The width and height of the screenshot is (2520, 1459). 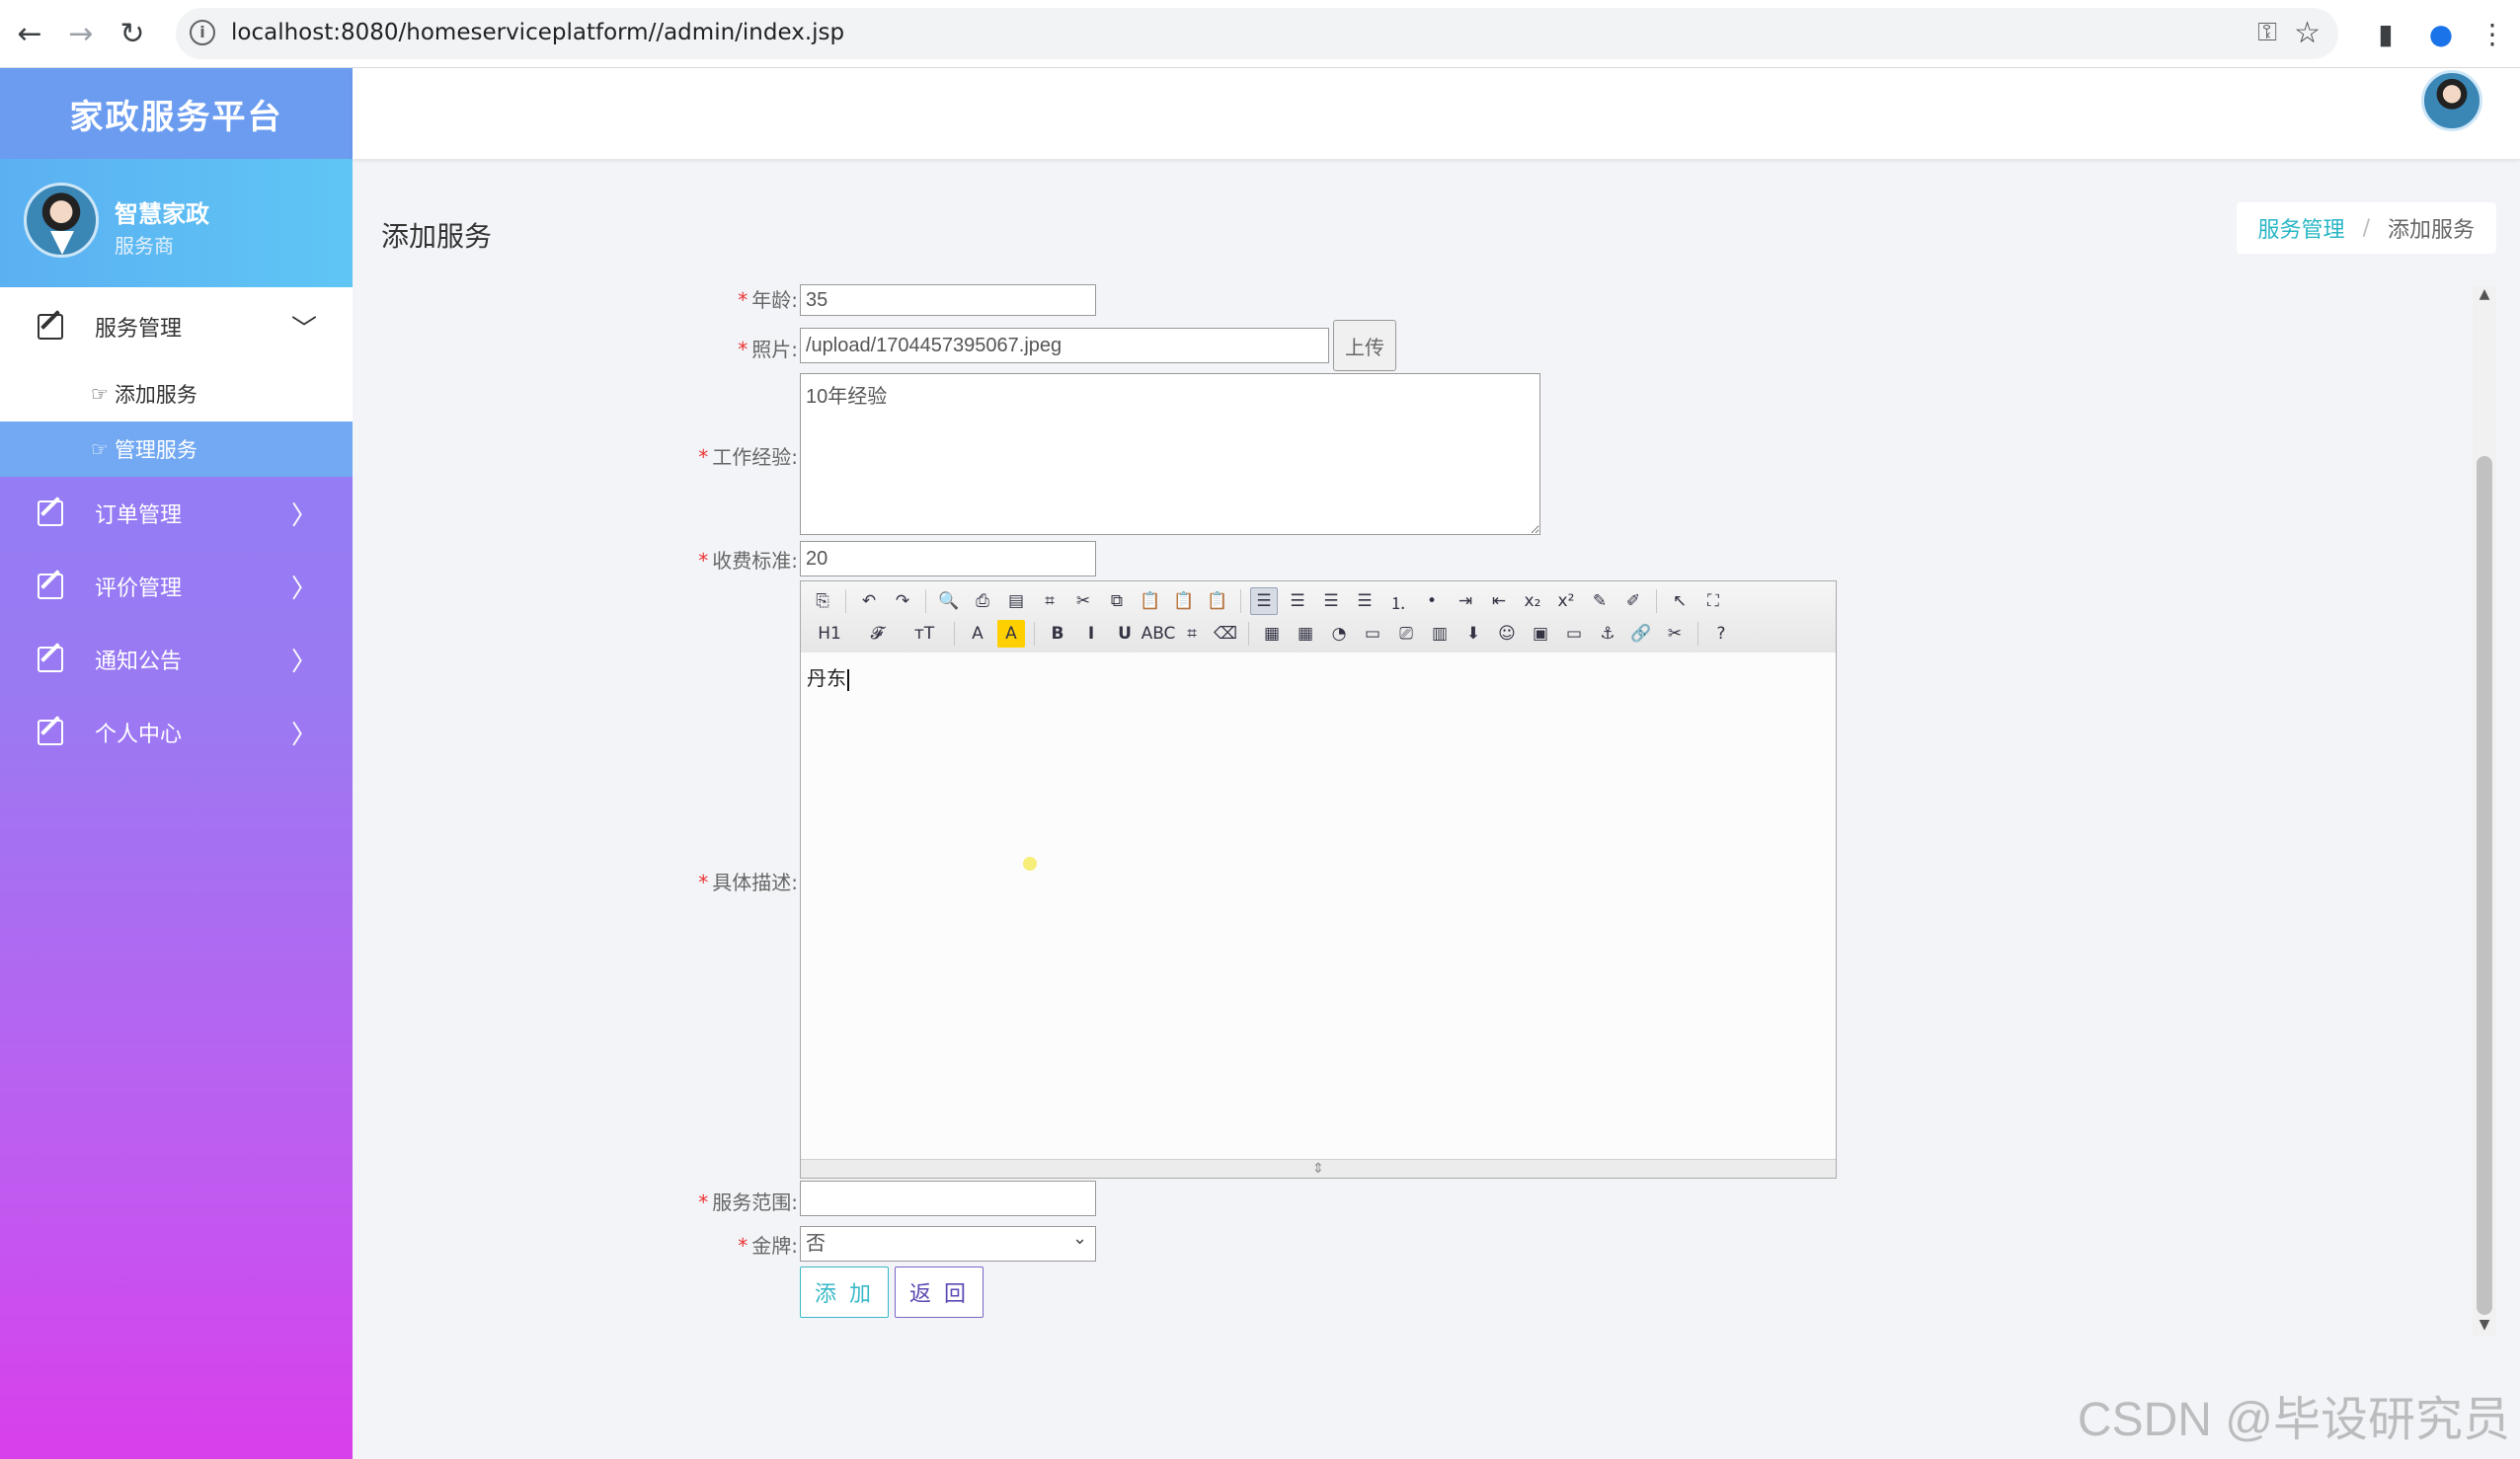 What do you see at coordinates (768, 349) in the screenshot?
I see `photo-label: * 照片:` at bounding box center [768, 349].